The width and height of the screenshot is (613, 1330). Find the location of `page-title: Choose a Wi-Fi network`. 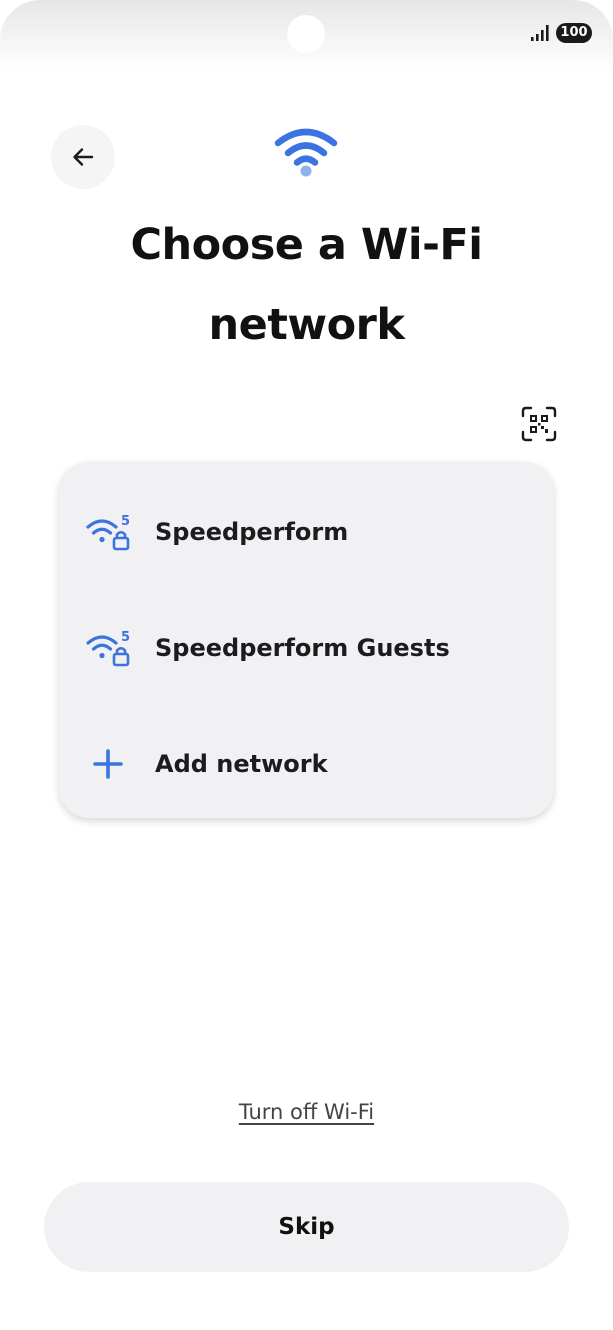

page-title: Choose a Wi-Fi network is located at coordinates (306, 285).